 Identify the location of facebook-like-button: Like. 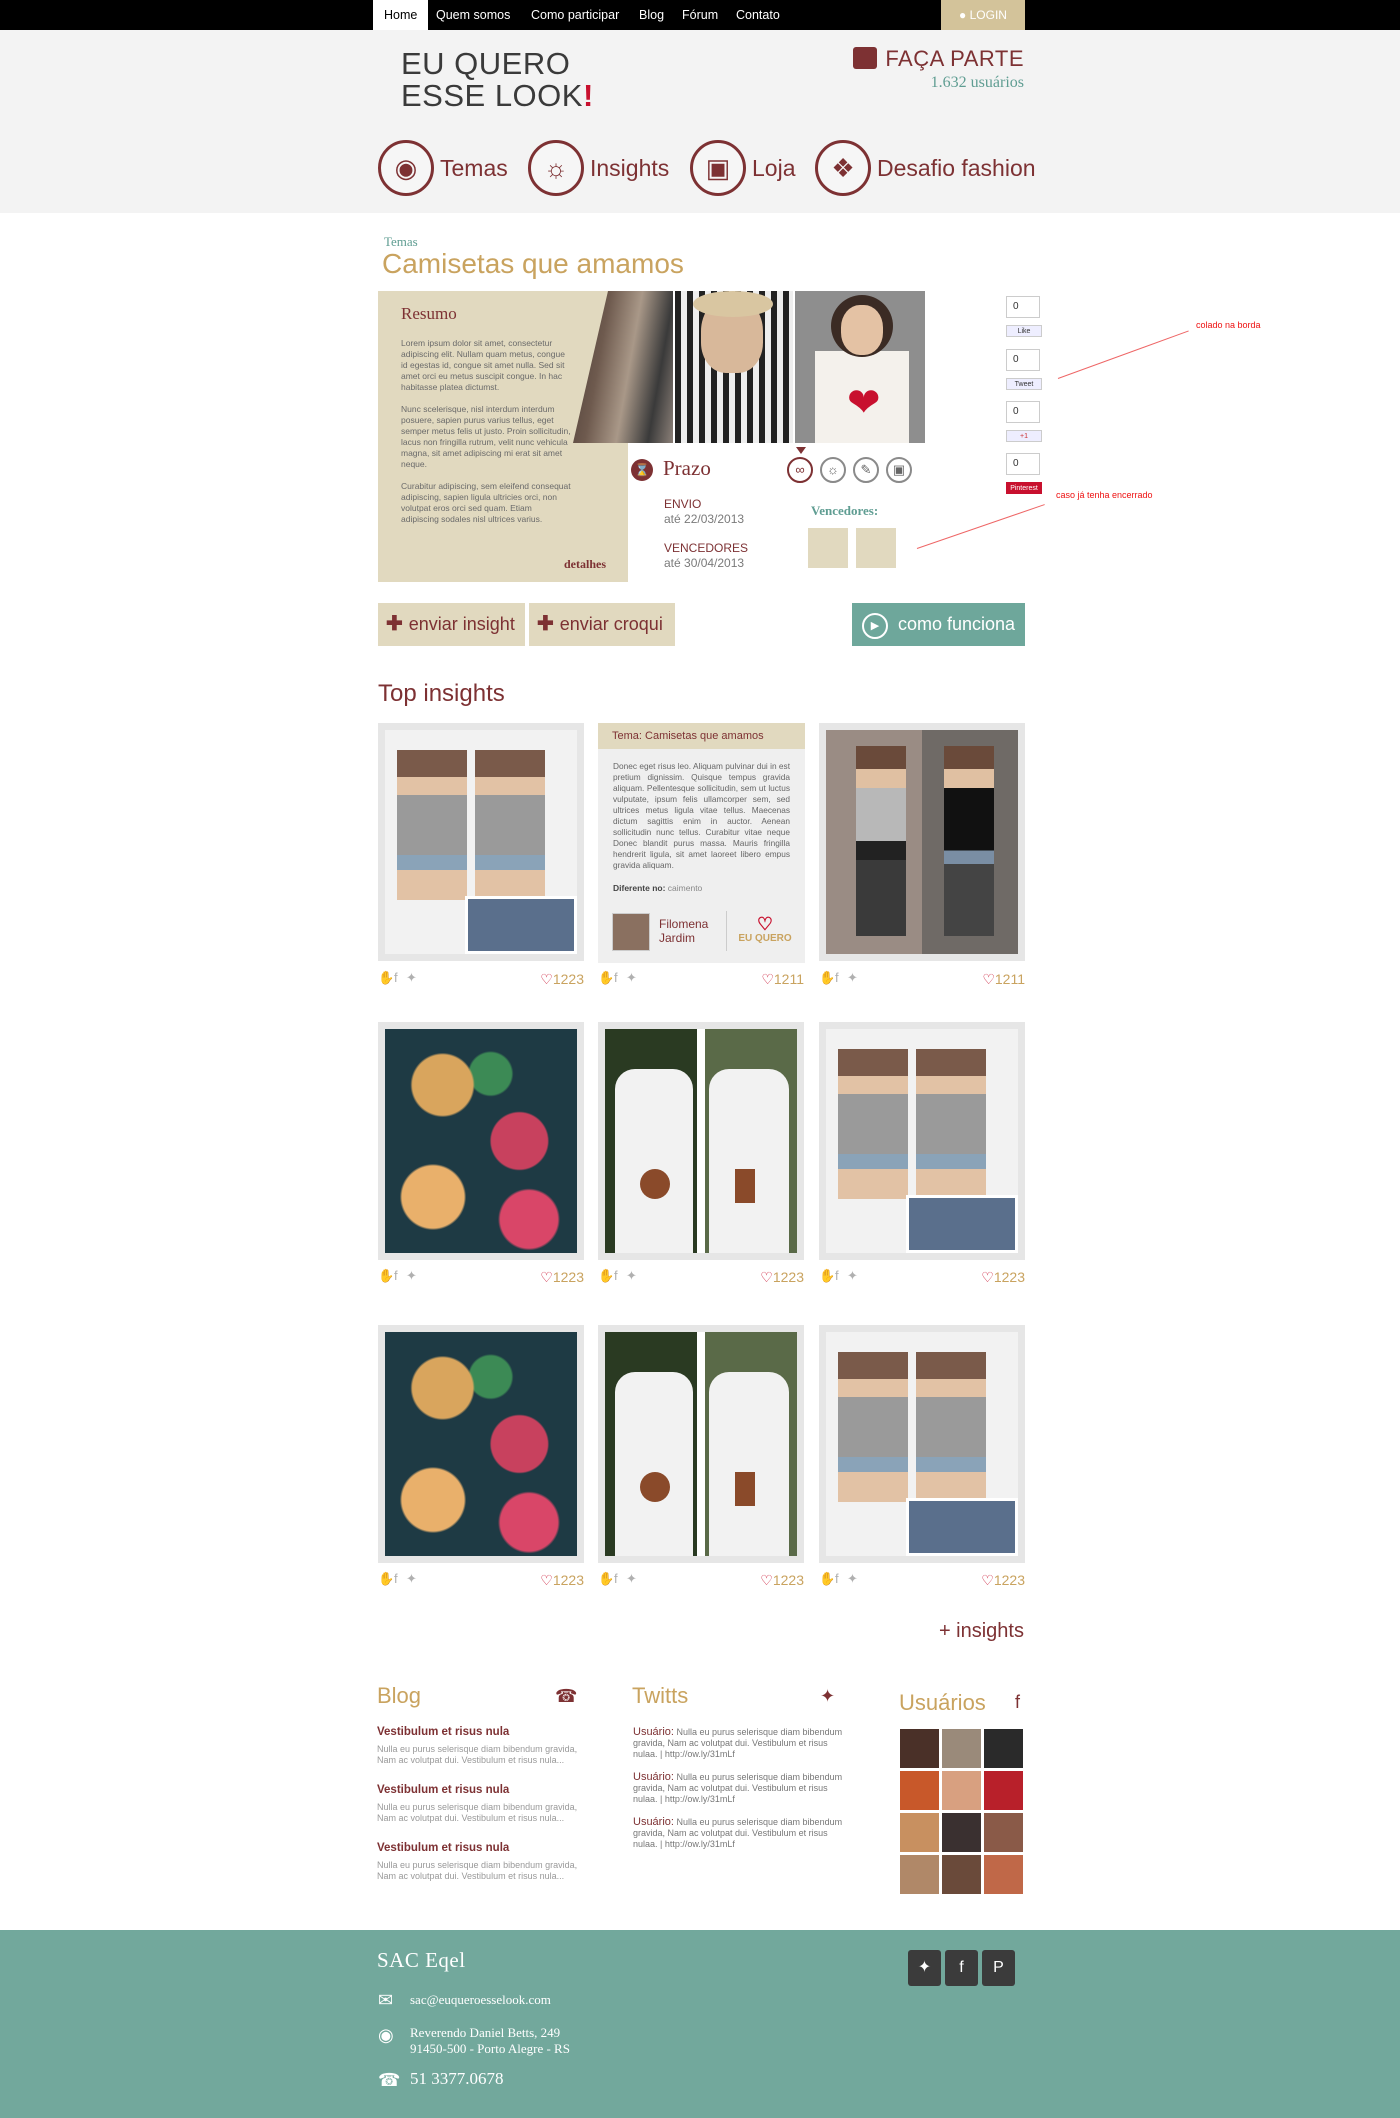
(1024, 331).